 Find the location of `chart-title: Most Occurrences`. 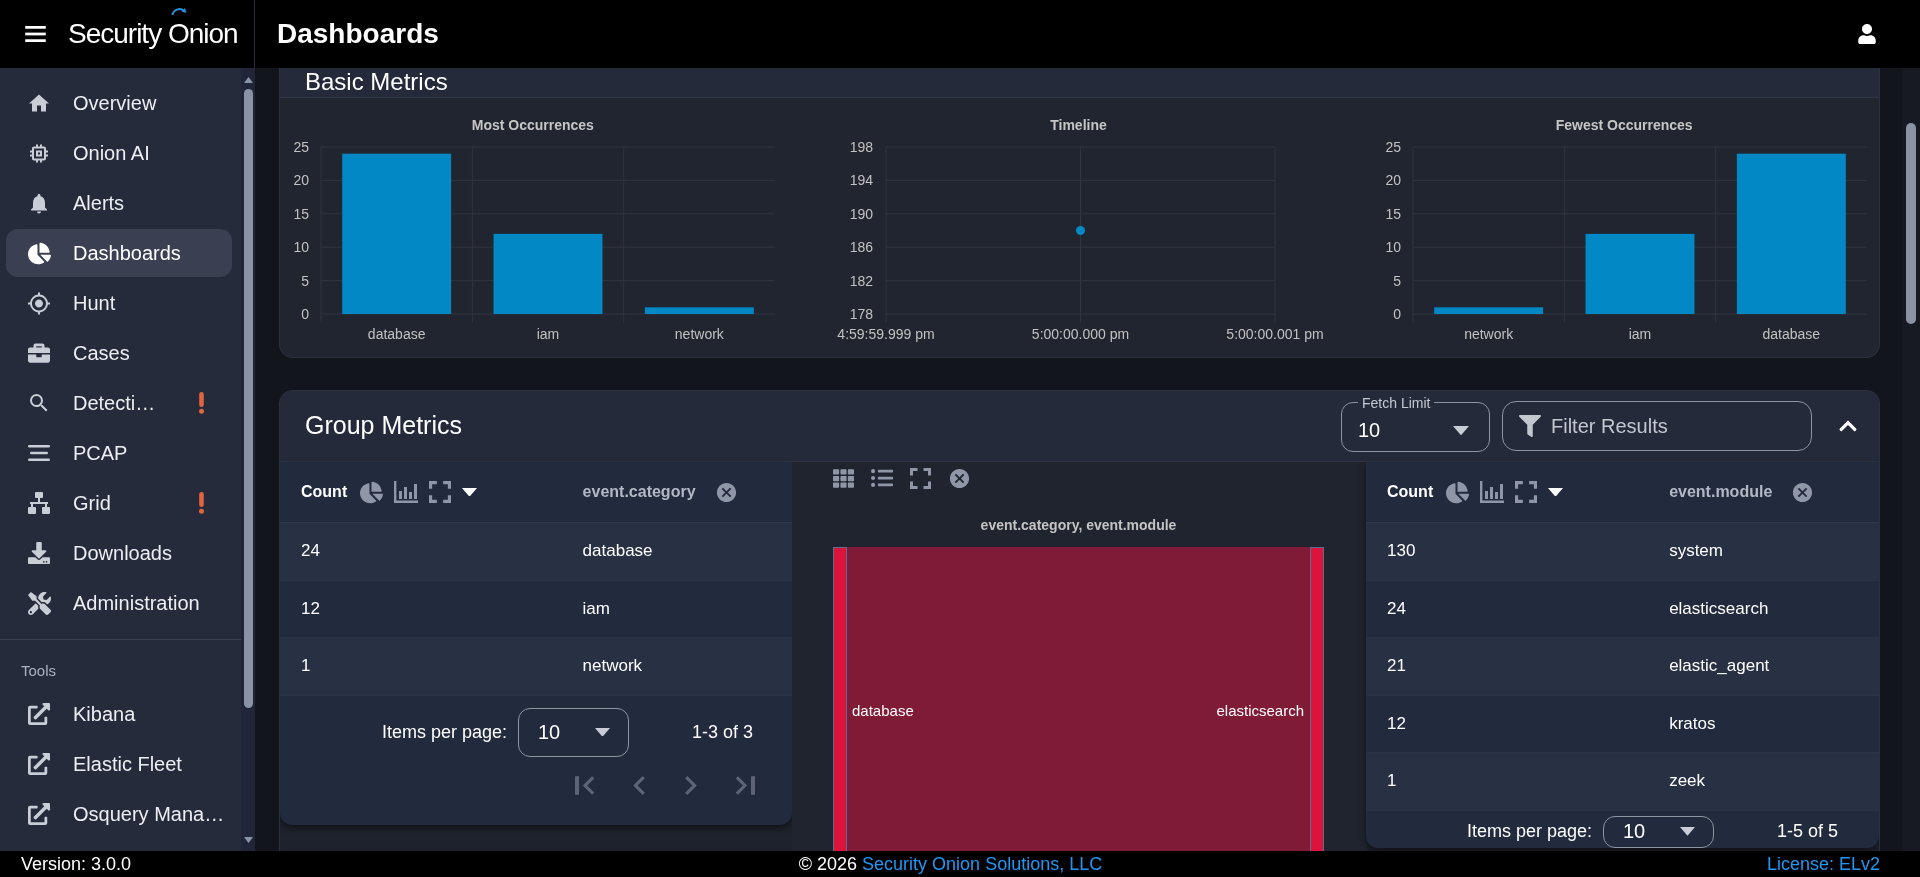

chart-title: Most Occurrences is located at coordinates (532, 125).